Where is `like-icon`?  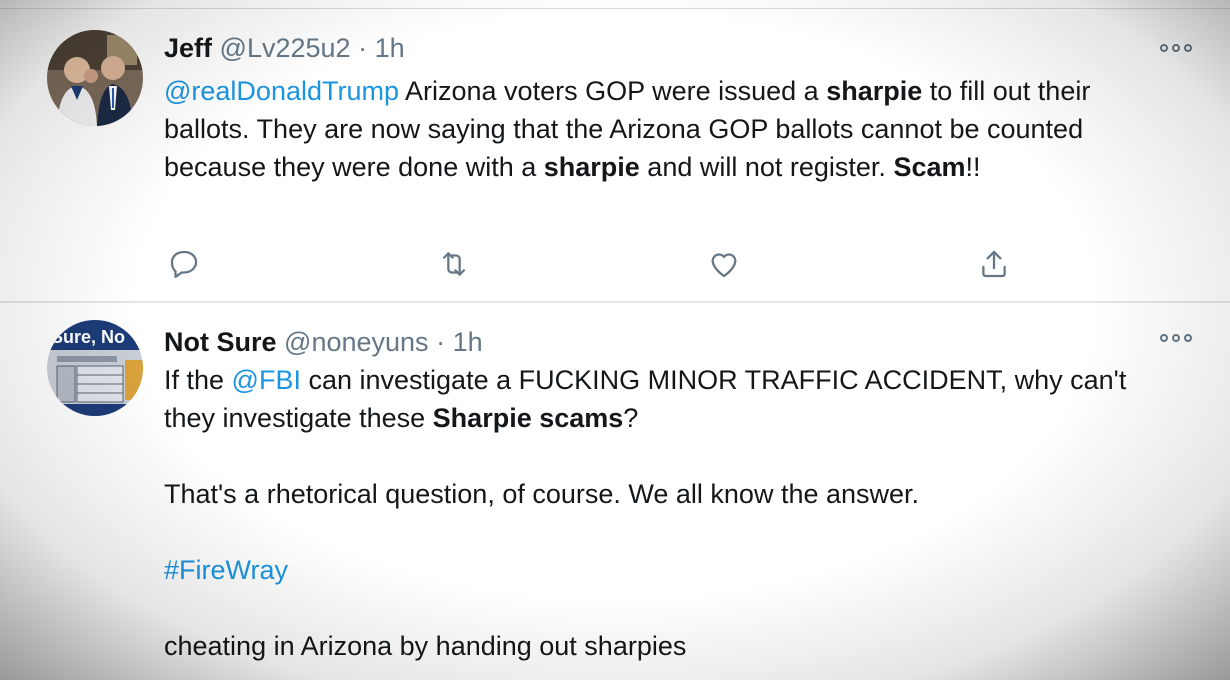
like-icon is located at coordinates (724, 264).